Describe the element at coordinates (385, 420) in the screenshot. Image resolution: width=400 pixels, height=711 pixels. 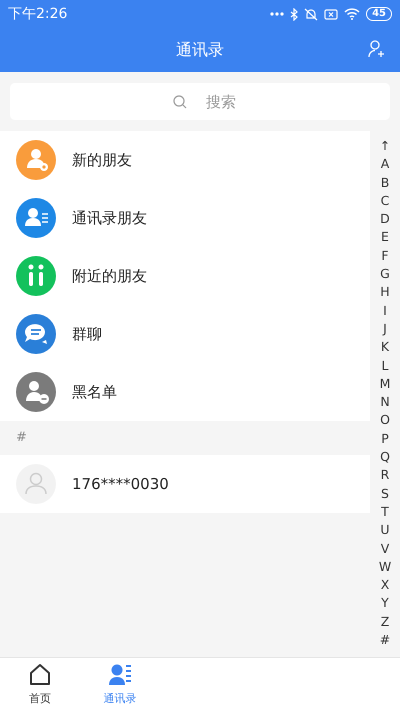
I see `index-letter: O` at that location.